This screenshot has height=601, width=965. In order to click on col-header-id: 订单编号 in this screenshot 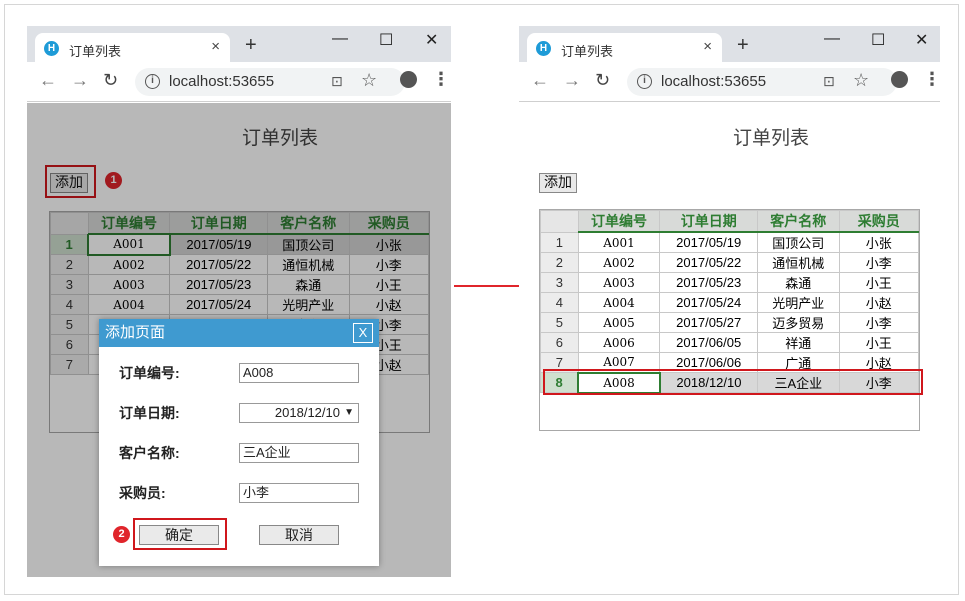, I will do `click(619, 221)`.